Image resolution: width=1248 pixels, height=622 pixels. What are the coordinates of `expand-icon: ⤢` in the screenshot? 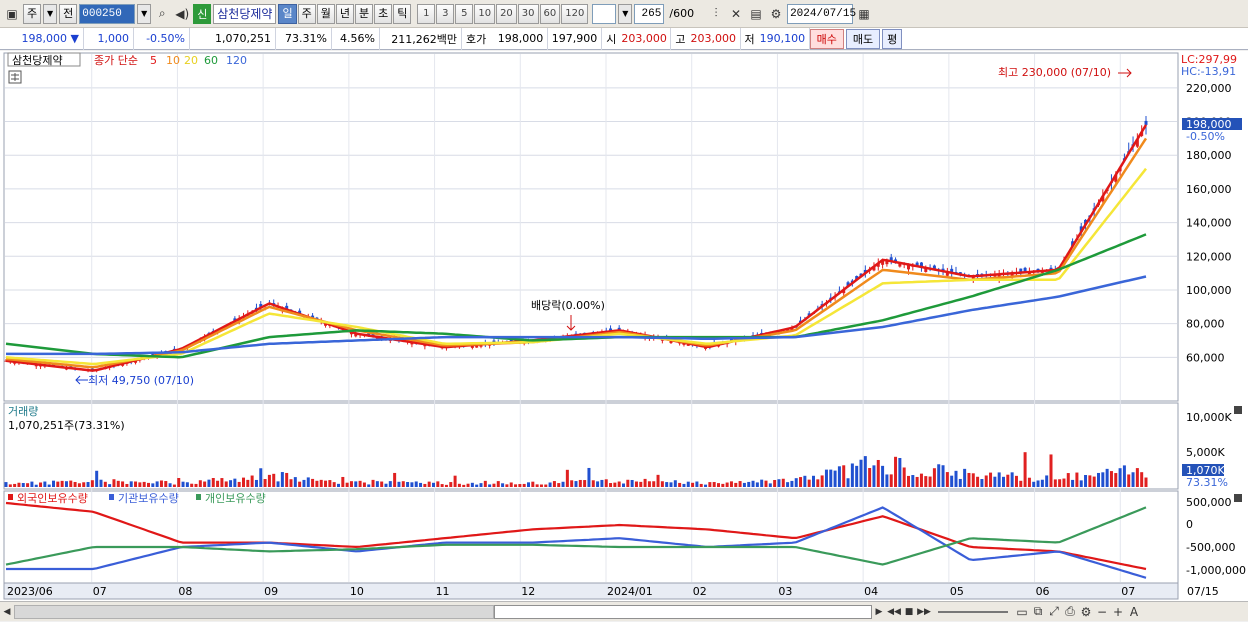 It's located at (1054, 612).